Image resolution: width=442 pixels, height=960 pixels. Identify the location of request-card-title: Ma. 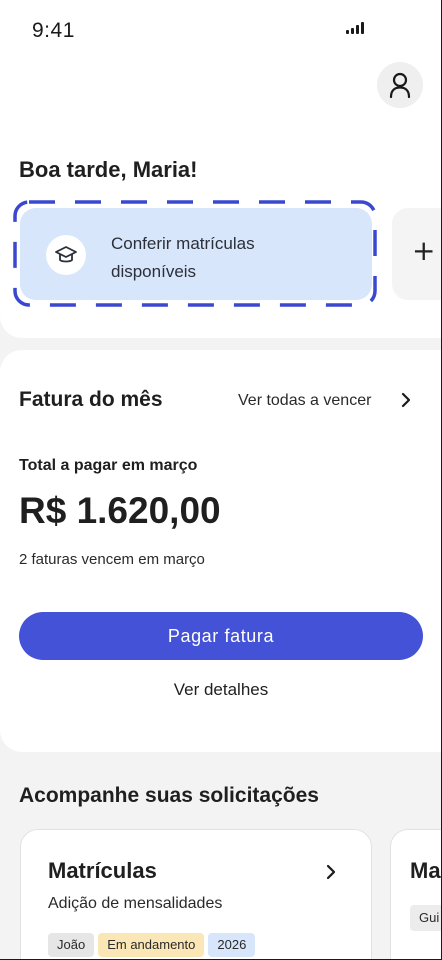
(425, 870).